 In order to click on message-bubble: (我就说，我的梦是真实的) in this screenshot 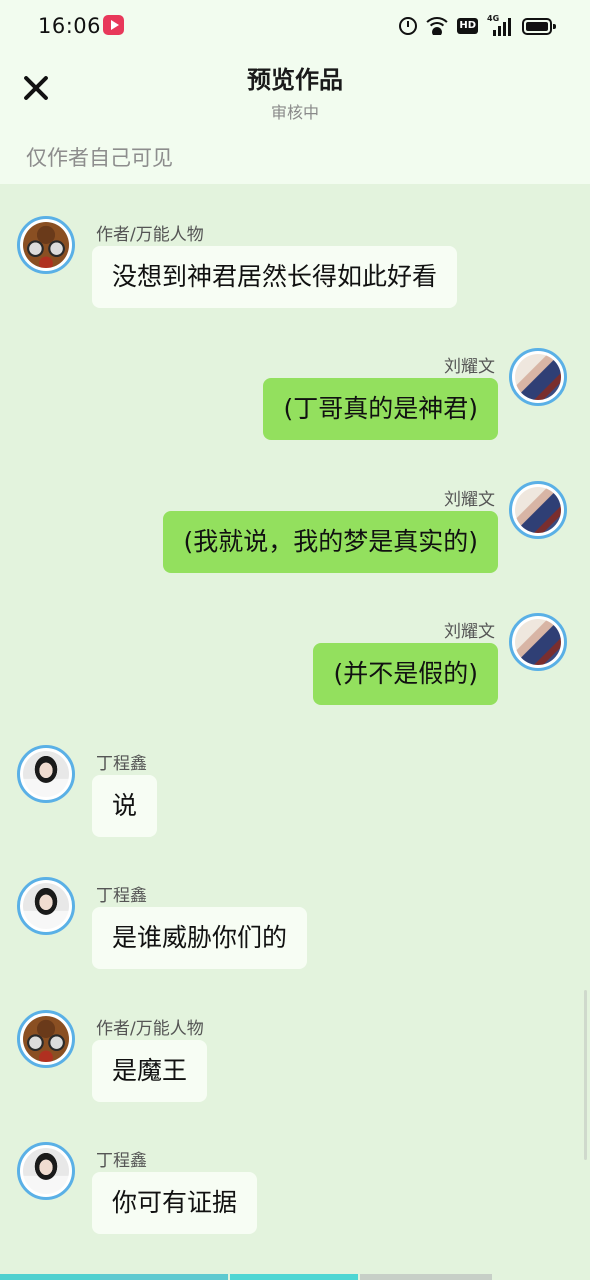, I will do `click(330, 542)`.